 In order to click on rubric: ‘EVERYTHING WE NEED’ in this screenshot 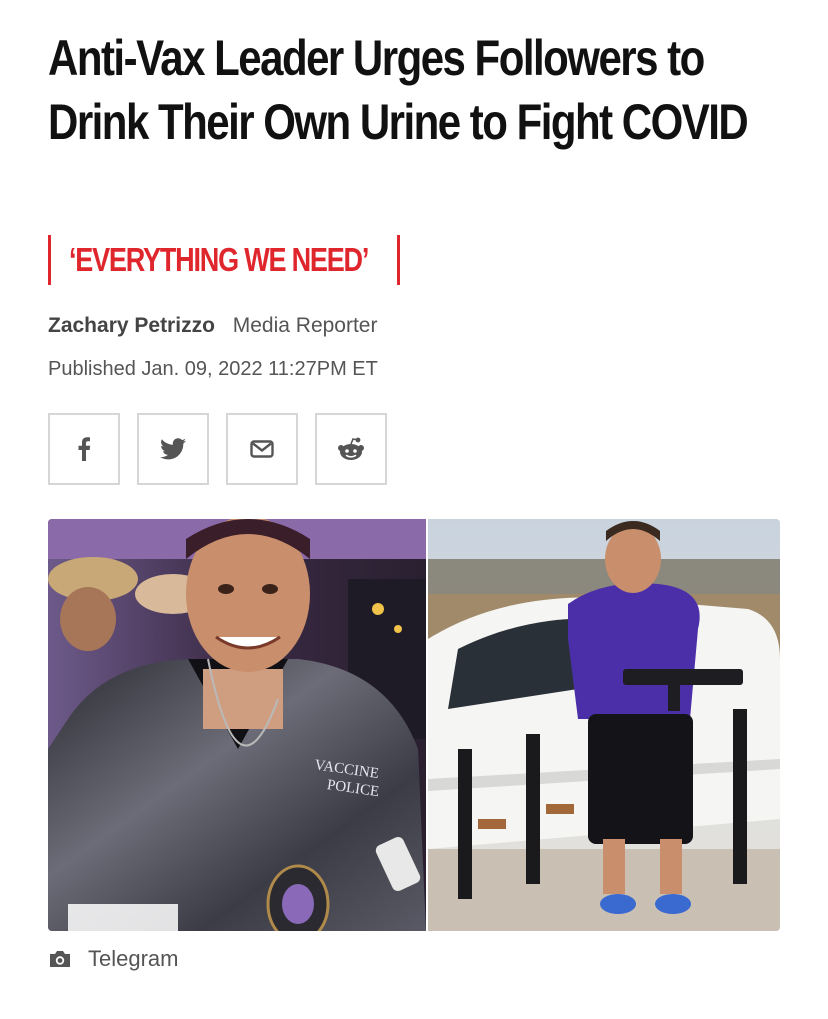, I will do `click(224, 260)`.